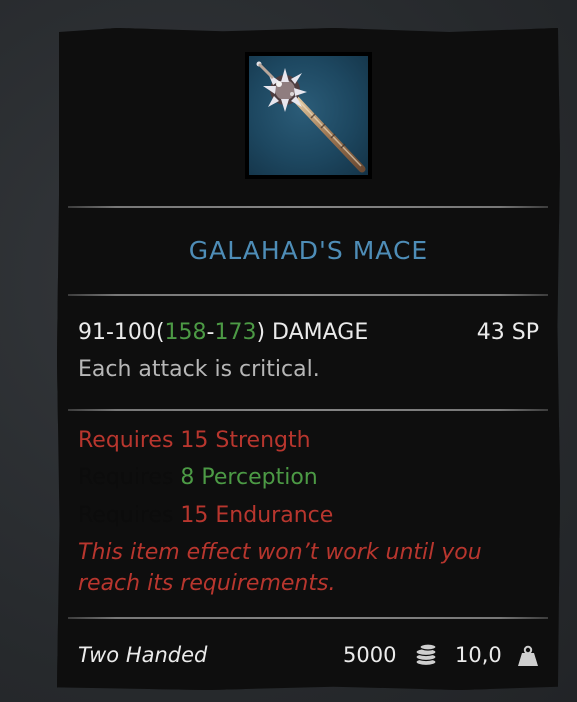 Image resolution: width=577 pixels, height=702 pixels. I want to click on requirement-value: 15 Strength, so click(245, 440).